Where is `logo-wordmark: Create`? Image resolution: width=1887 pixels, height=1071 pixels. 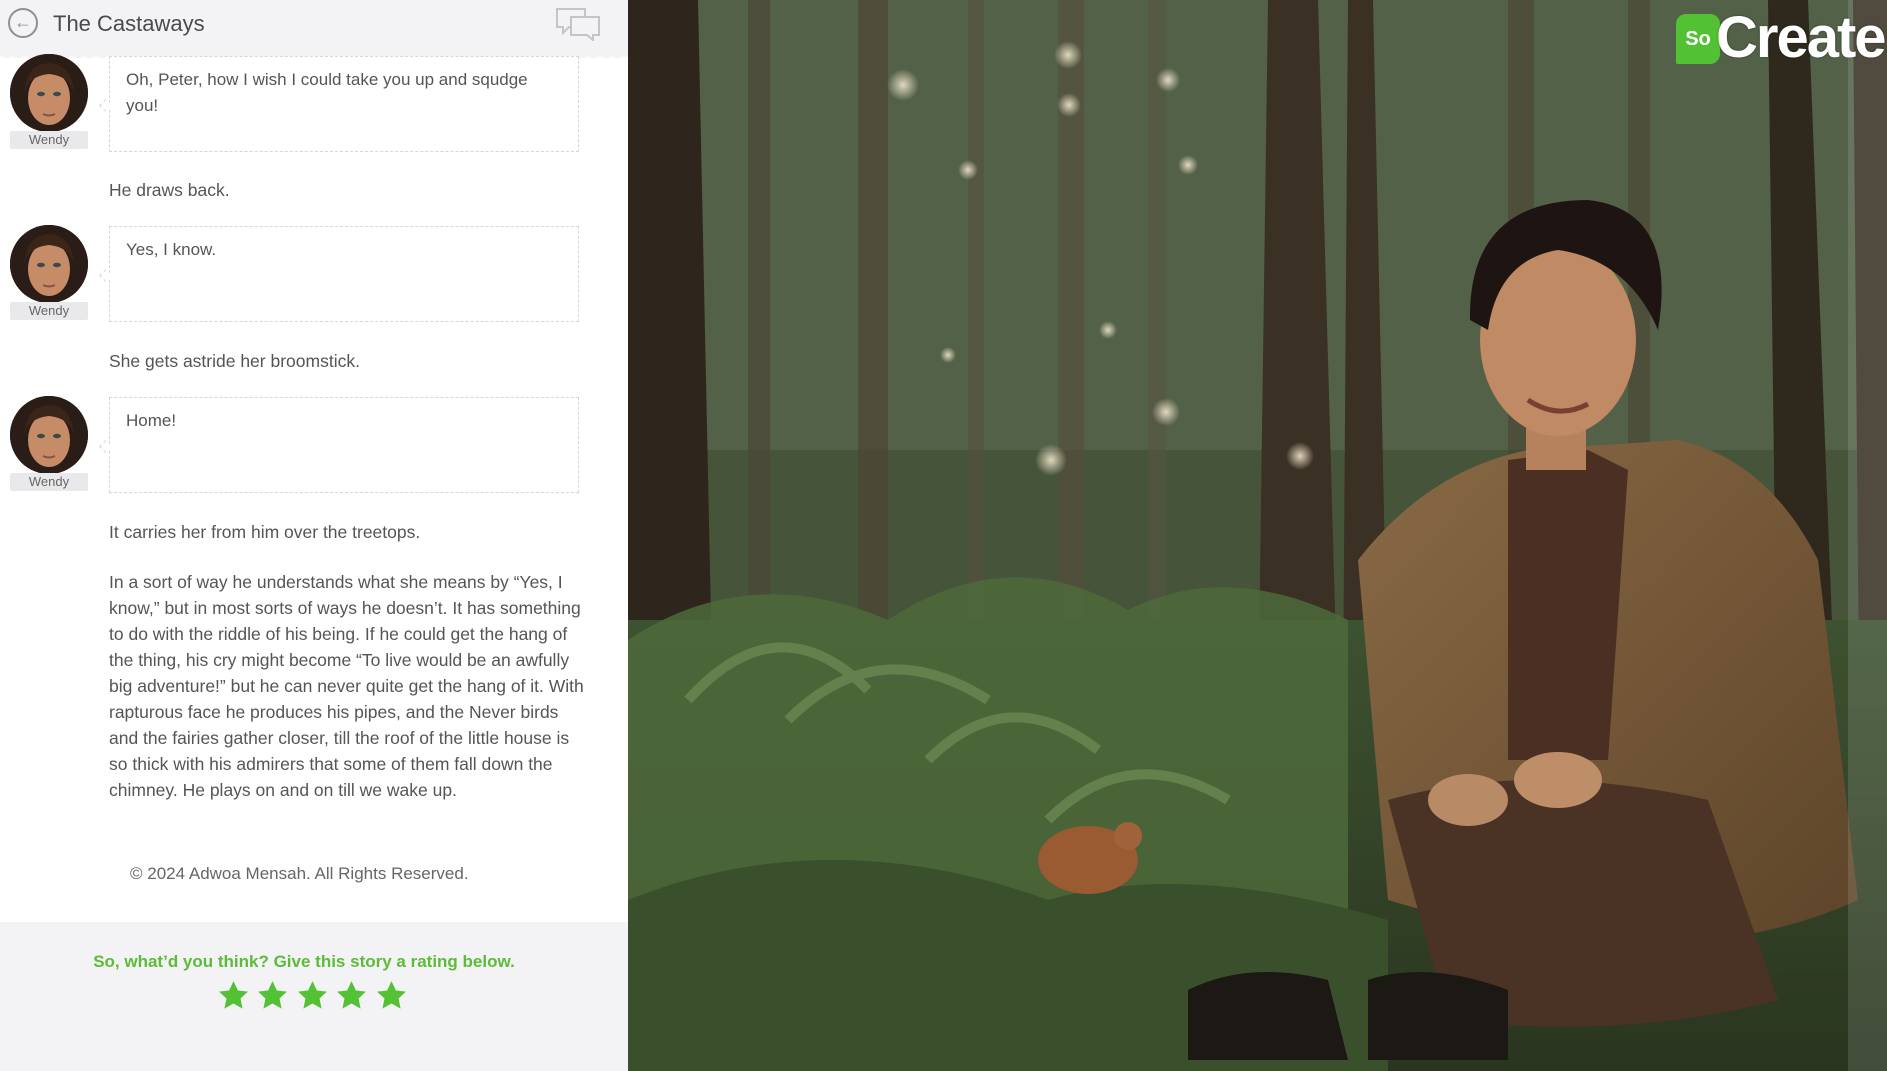 logo-wordmark: Create is located at coordinates (1801, 37).